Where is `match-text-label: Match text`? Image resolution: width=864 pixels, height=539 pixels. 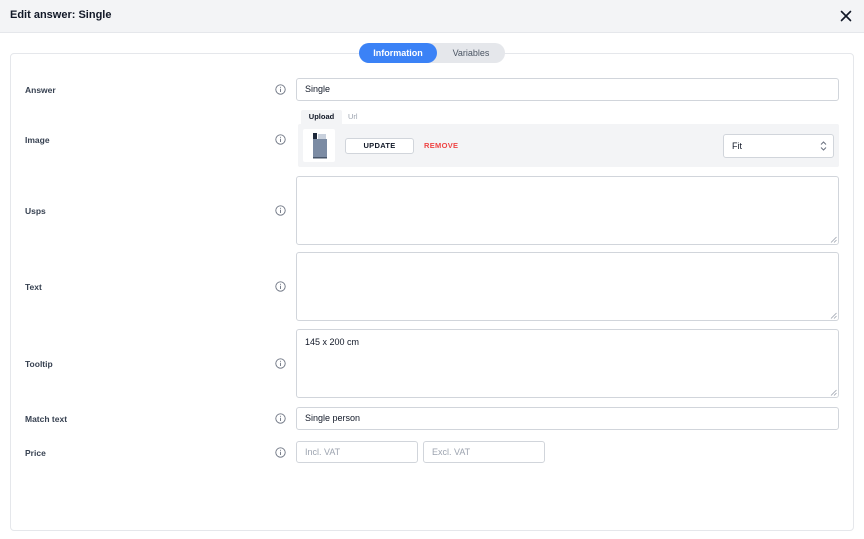 match-text-label: Match text is located at coordinates (46, 419).